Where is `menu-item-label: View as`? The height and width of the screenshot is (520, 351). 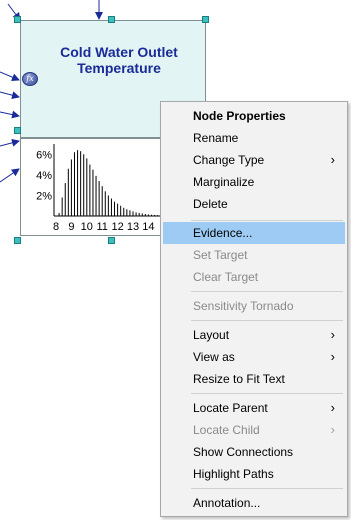 menu-item-label: View as is located at coordinates (214, 357).